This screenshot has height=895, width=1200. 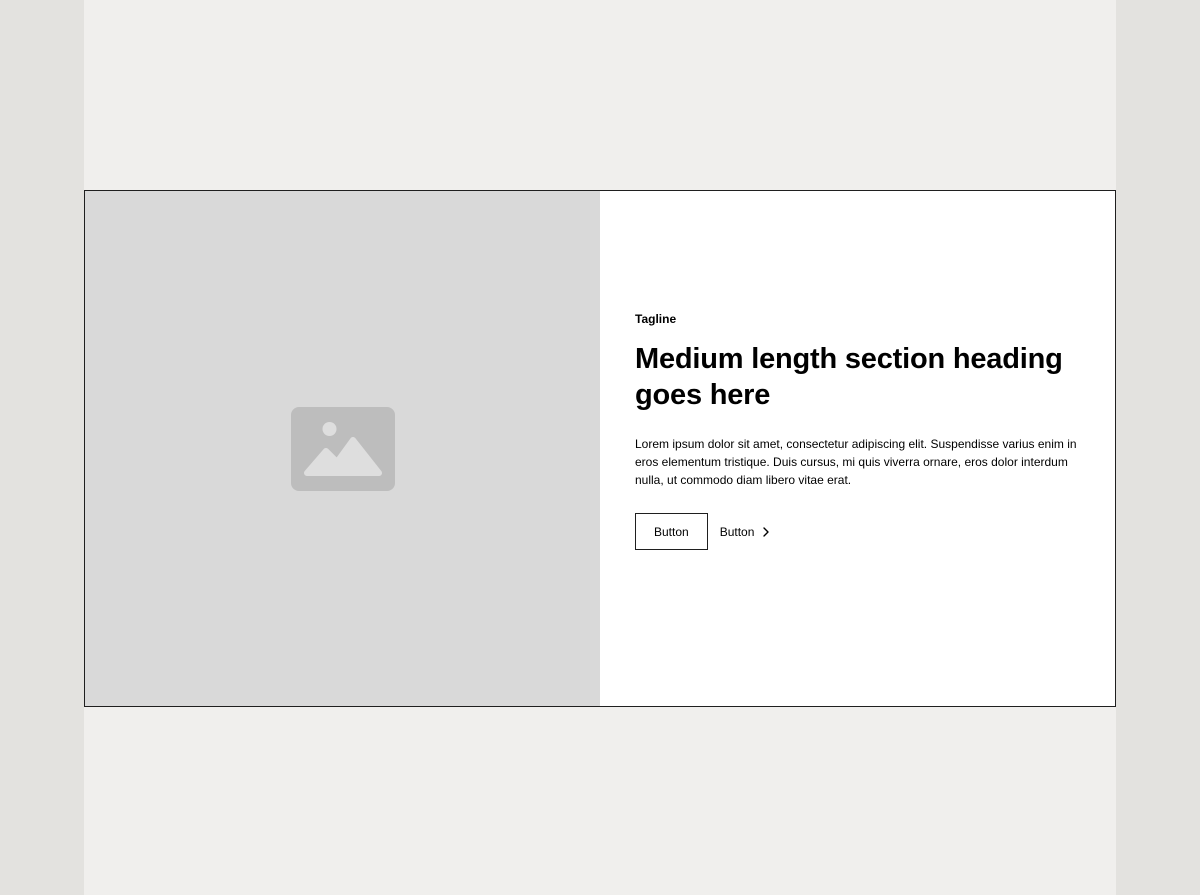 I want to click on secondary-button: Button, so click(x=745, y=532).